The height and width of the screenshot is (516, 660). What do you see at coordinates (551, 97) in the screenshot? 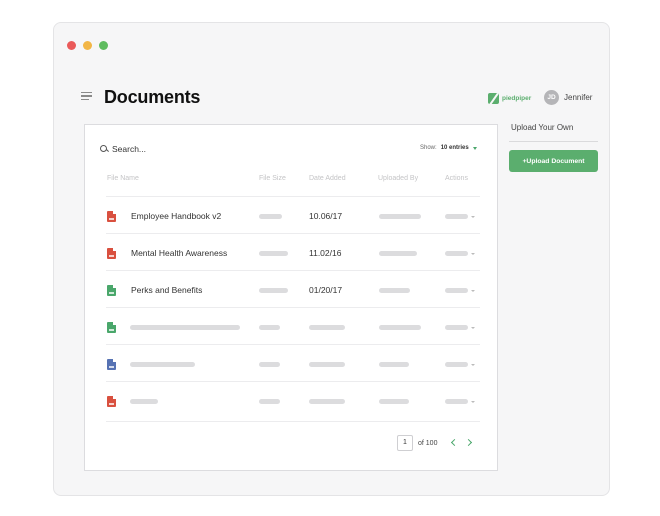
I see `avatar: JD` at bounding box center [551, 97].